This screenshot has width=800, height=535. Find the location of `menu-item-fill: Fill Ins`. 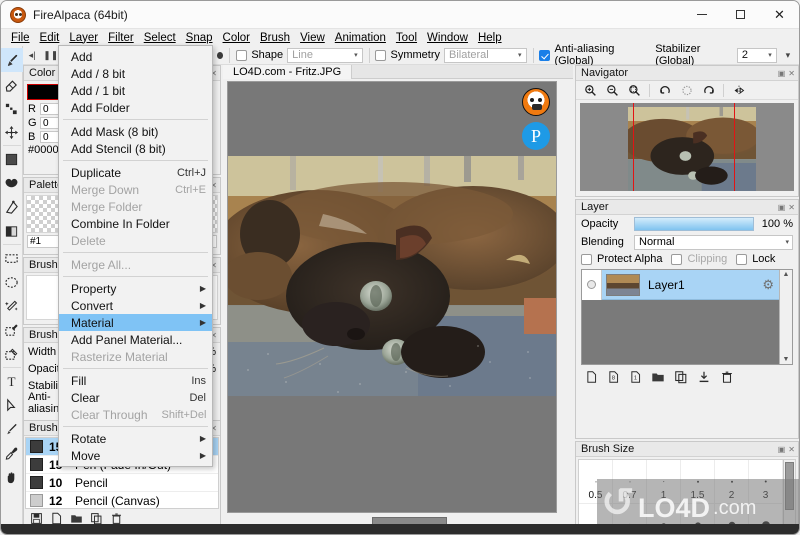

menu-item-fill: Fill Ins is located at coordinates (135, 380).